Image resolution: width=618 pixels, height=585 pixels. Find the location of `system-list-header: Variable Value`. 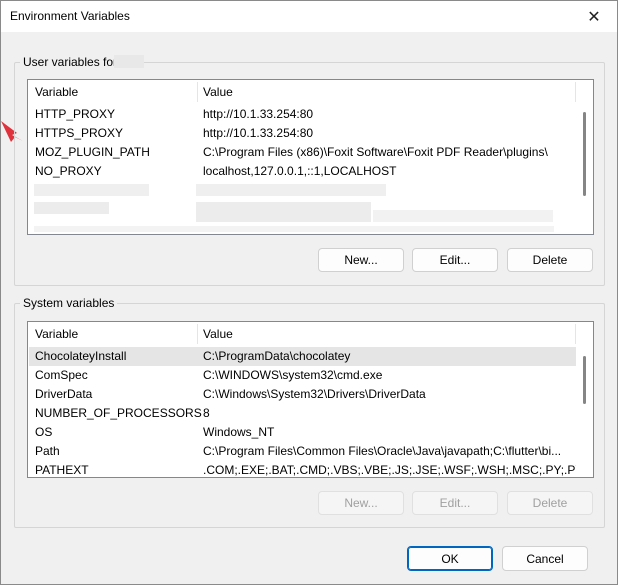

system-list-header: Variable Value is located at coordinates (310, 334).